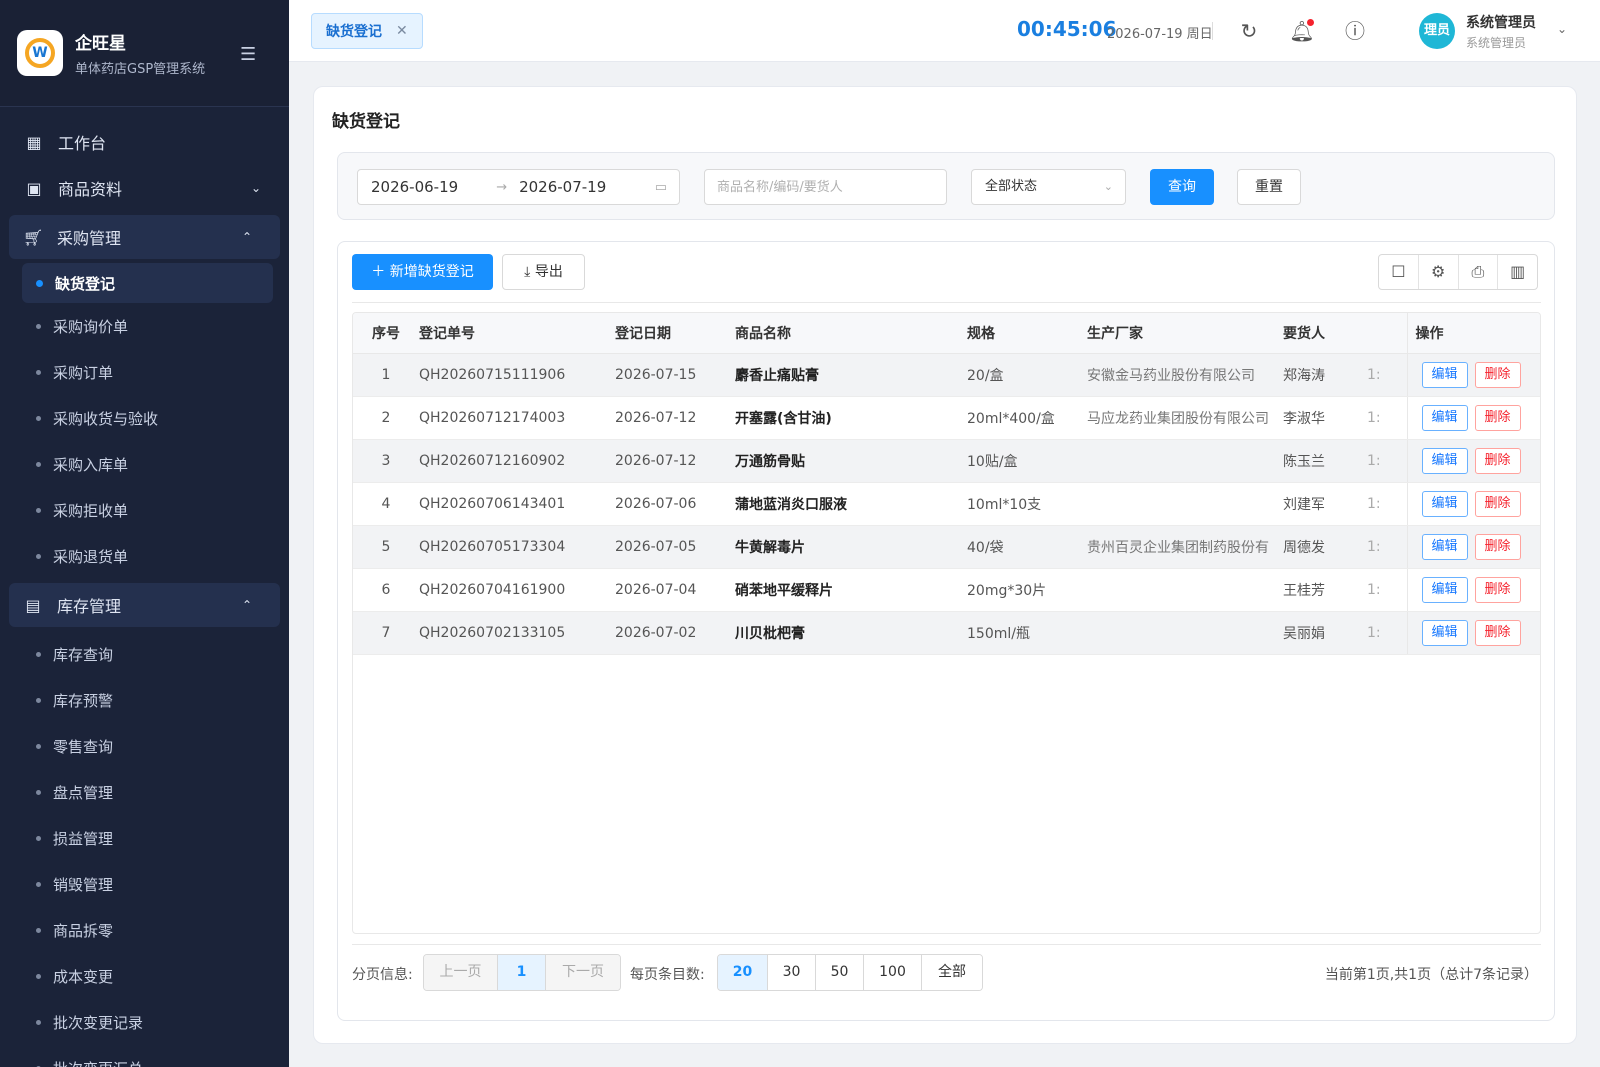 The width and height of the screenshot is (1600, 1067). Describe the element at coordinates (518, 187) in the screenshot. I see `date-range-picker: 2026-06-19 → 2026-07-19 ▭` at that location.